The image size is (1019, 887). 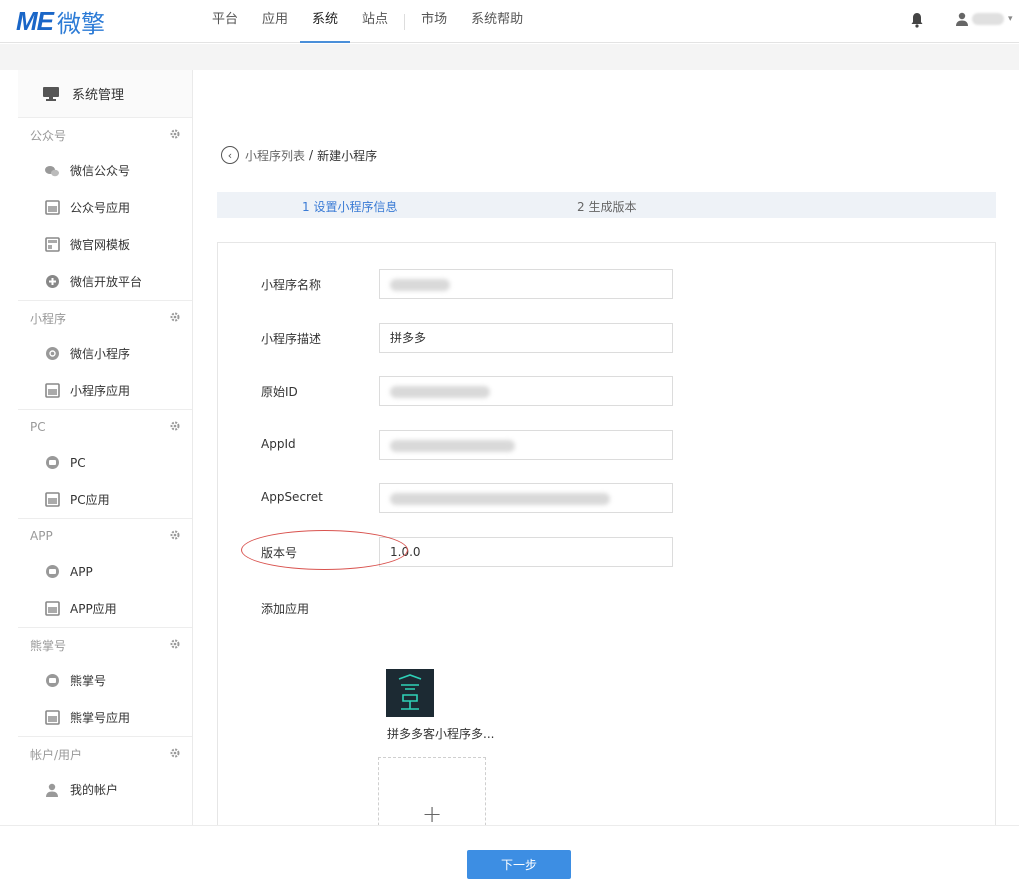 What do you see at coordinates (41, 536) in the screenshot?
I see `group-title-text: APP` at bounding box center [41, 536].